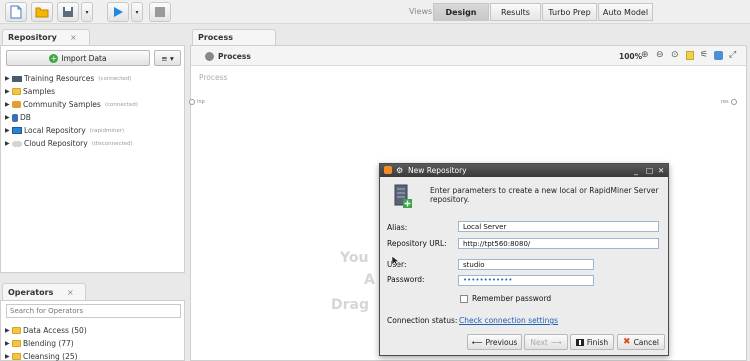 This screenshot has width=750, height=361. Describe the element at coordinates (59, 78) in the screenshot. I see `repo-item-label: Training Resources` at that location.